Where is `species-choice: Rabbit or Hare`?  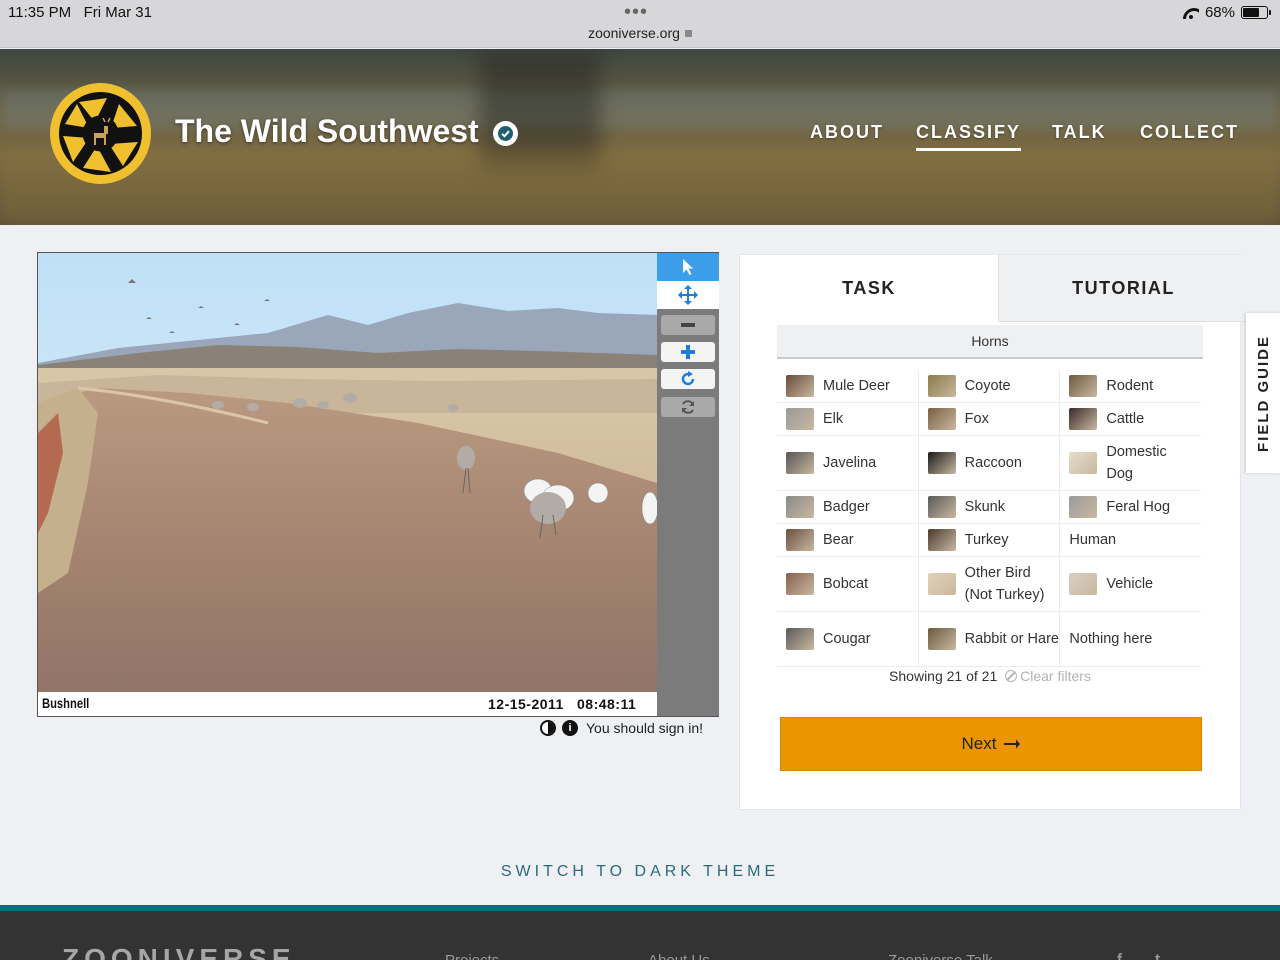 species-choice: Rabbit or Hare is located at coordinates (990, 639).